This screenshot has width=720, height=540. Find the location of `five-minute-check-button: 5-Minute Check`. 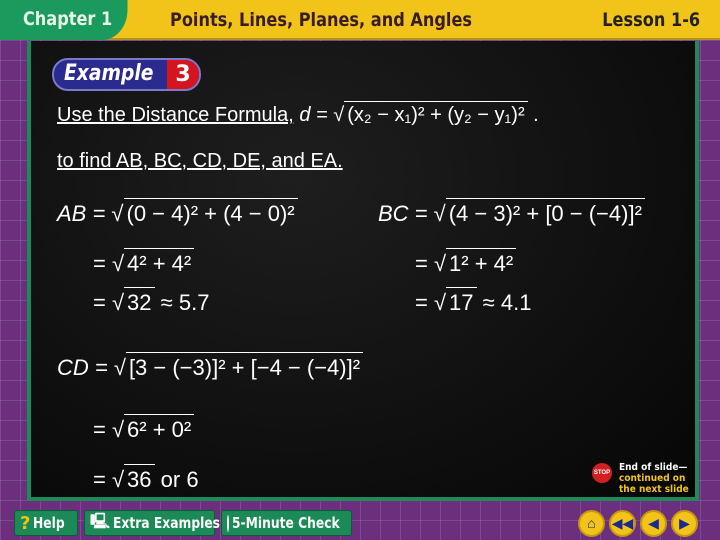

five-minute-check-button: 5-Minute Check is located at coordinates (286, 523).